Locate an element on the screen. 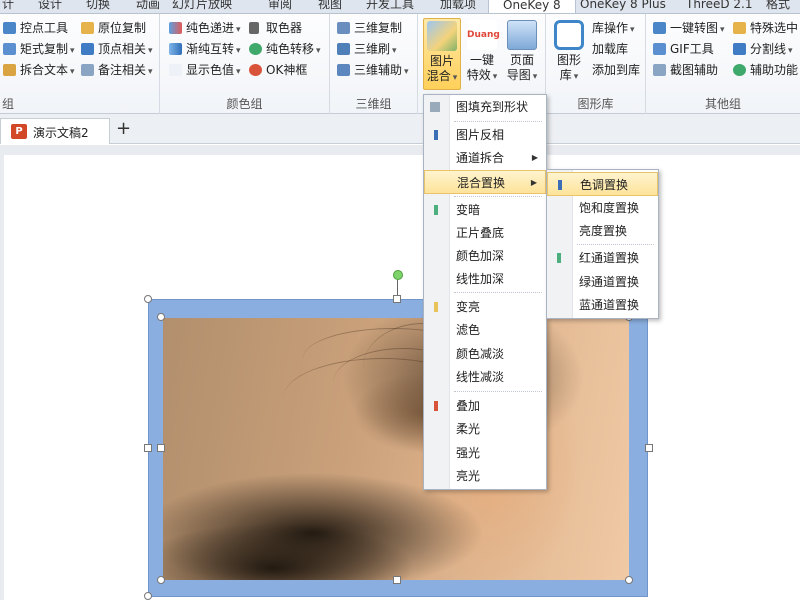 The width and height of the screenshot is (800, 600). menu-item-screen: 滤色 is located at coordinates (485, 330).